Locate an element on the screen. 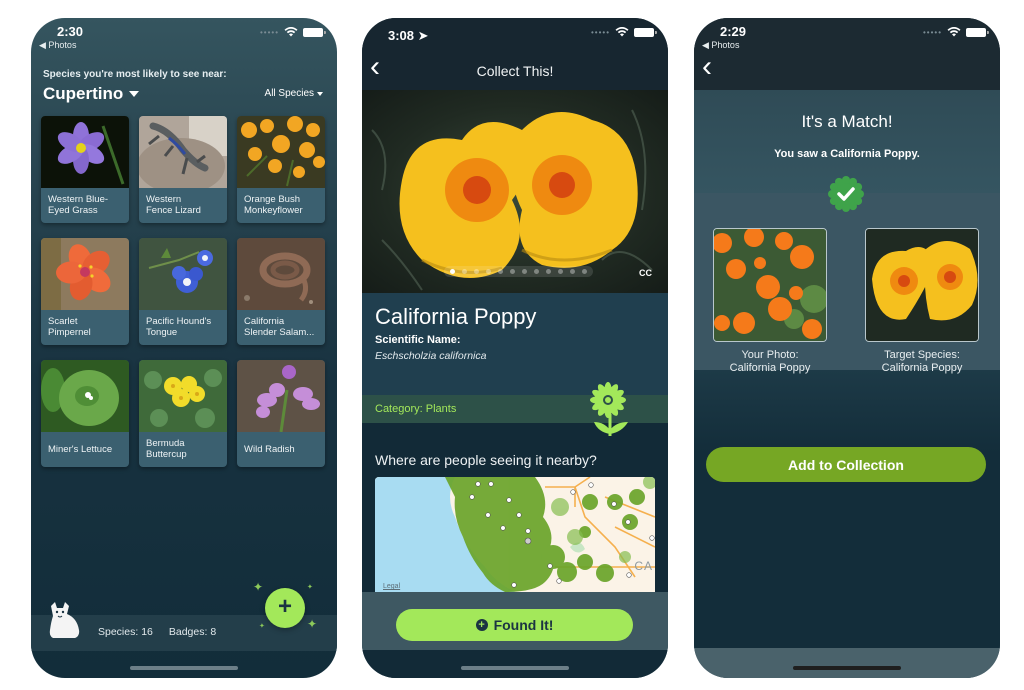 This screenshot has width=1024, height=690. sightings-map: CA Legal is located at coordinates (515, 534).